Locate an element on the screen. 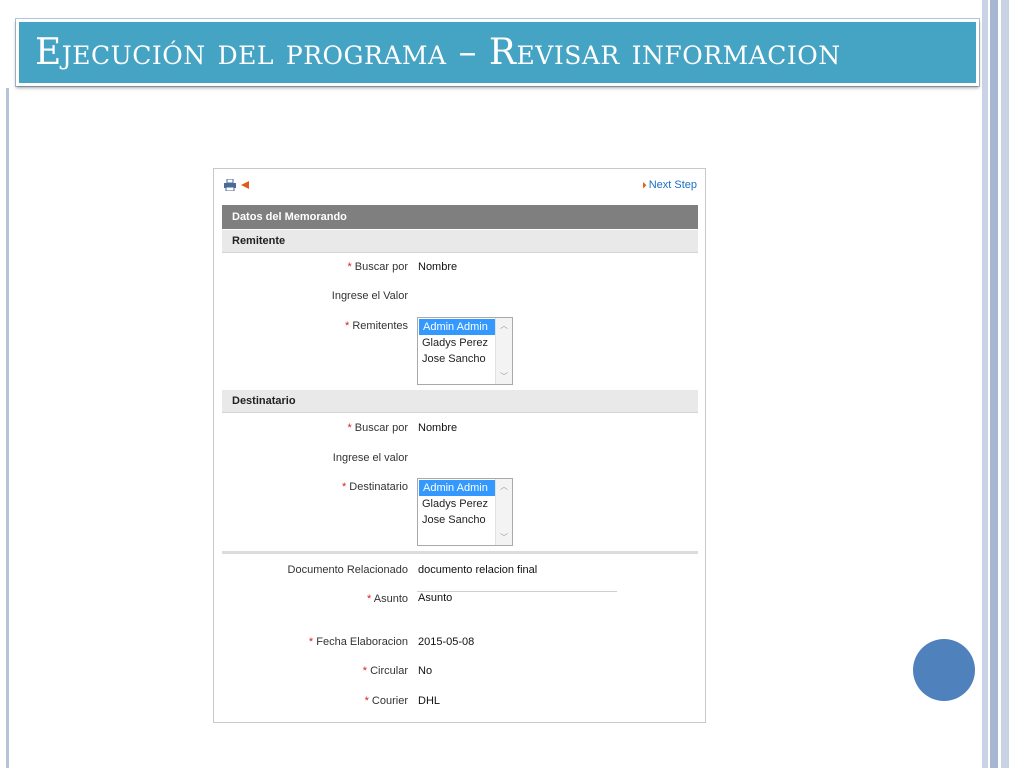 The height and width of the screenshot is (768, 1024). asunto-label-text: Asunto is located at coordinates (390, 599).